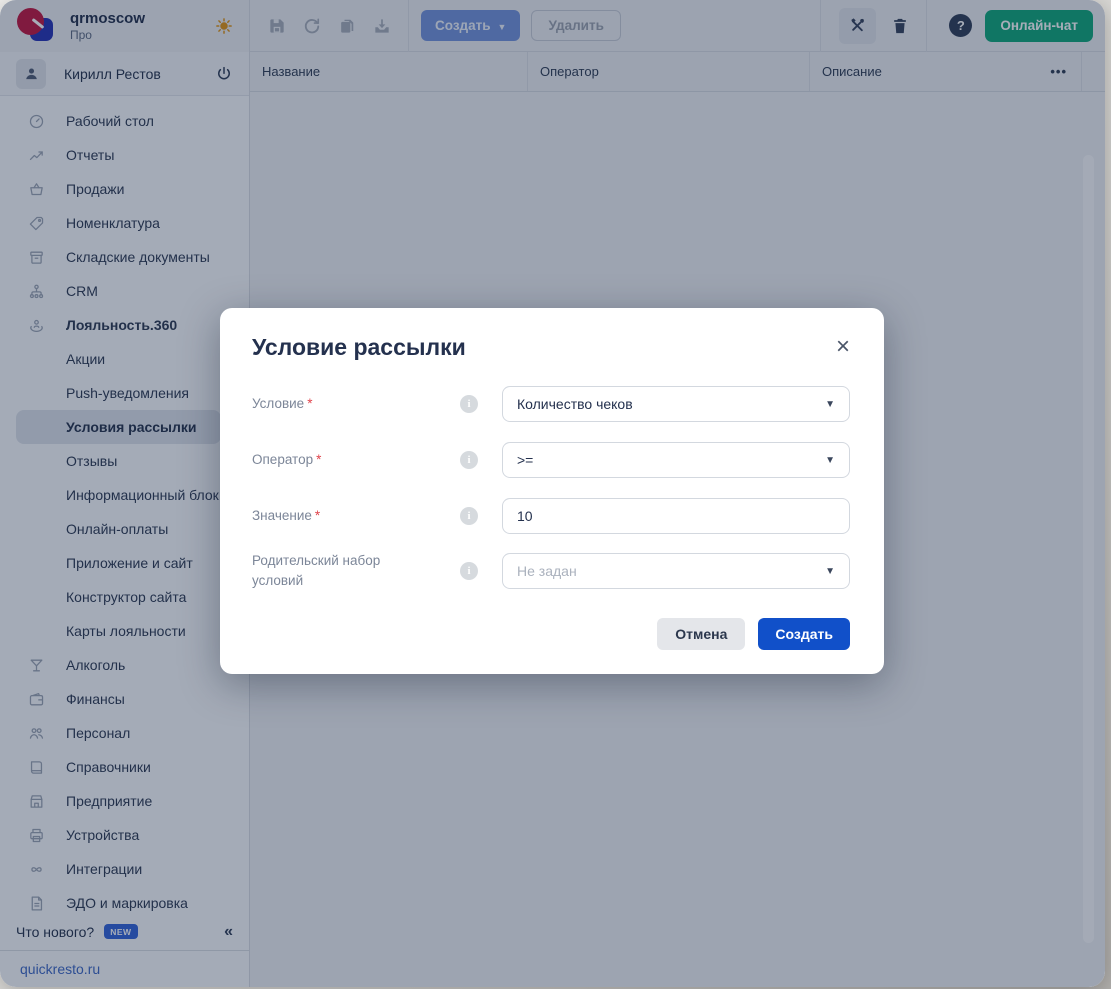 This screenshot has height=989, width=1111. I want to click on operator-select: >= ▼, so click(676, 460).